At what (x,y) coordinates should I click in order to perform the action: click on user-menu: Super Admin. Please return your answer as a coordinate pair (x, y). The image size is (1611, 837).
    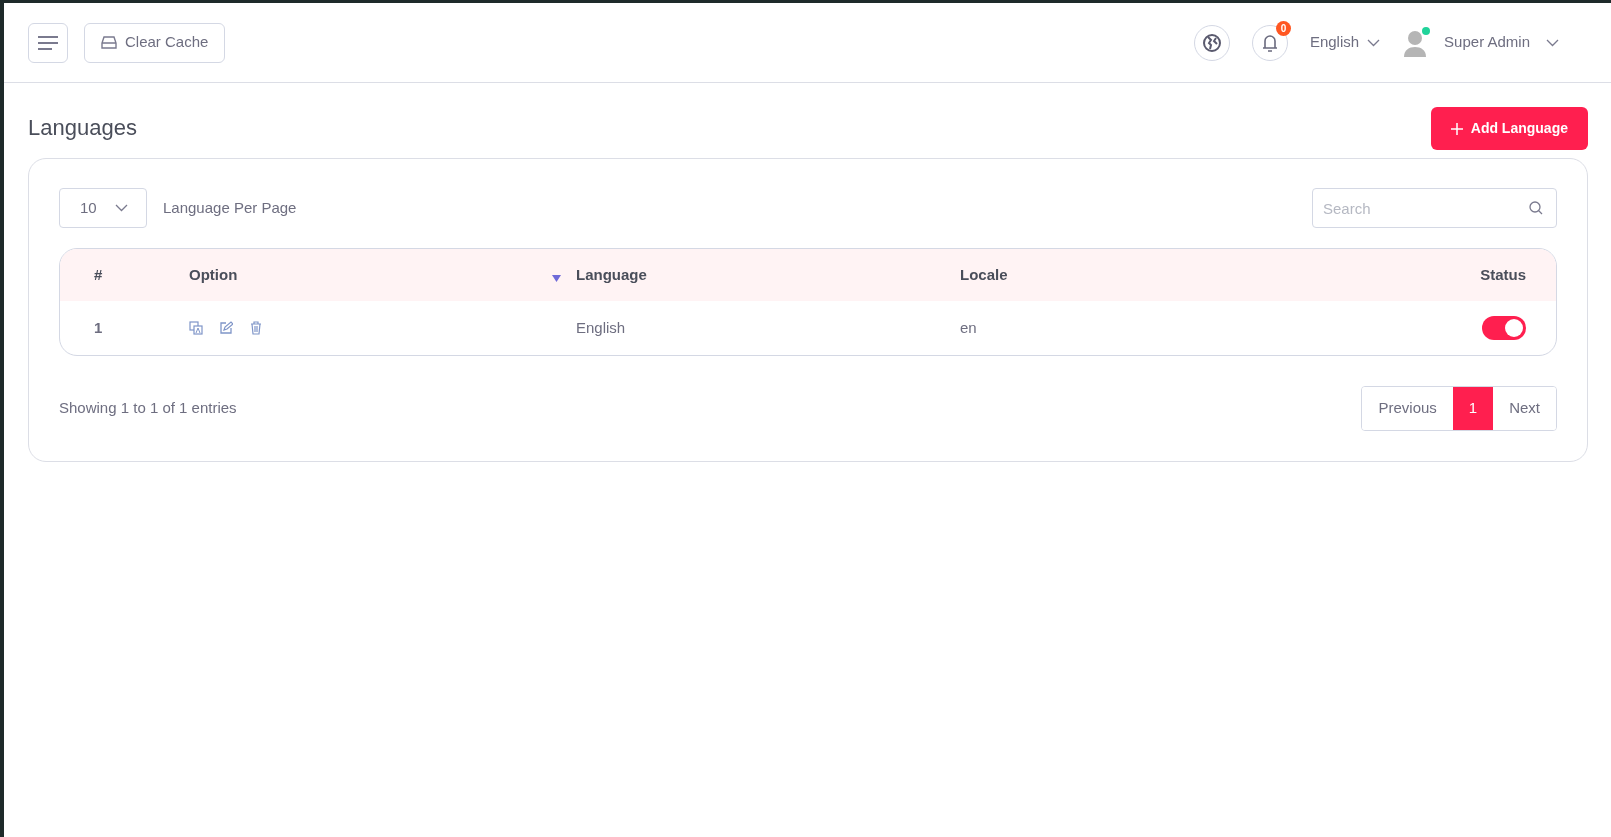
    Looking at the image, I should click on (1480, 42).